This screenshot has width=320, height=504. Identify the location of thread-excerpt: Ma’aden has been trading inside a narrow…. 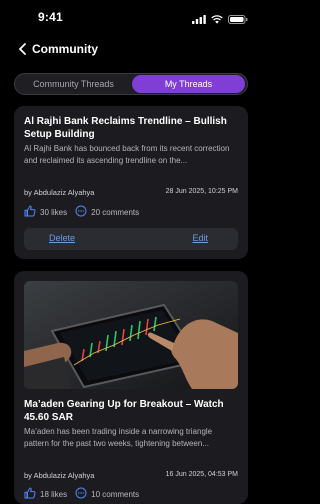
(118, 437).